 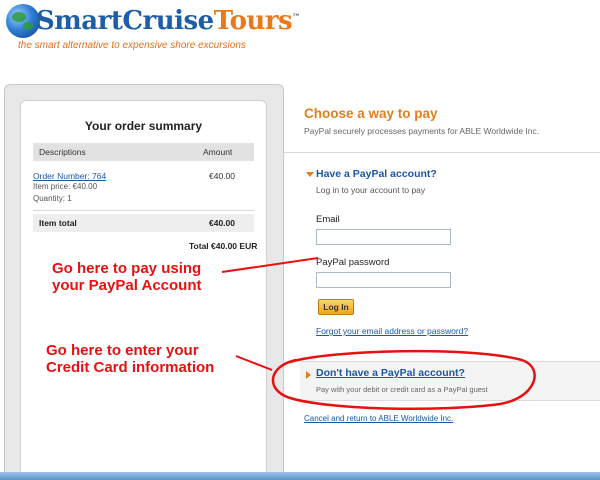 I want to click on item-quantity: Quantity: 1, so click(x=52, y=198).